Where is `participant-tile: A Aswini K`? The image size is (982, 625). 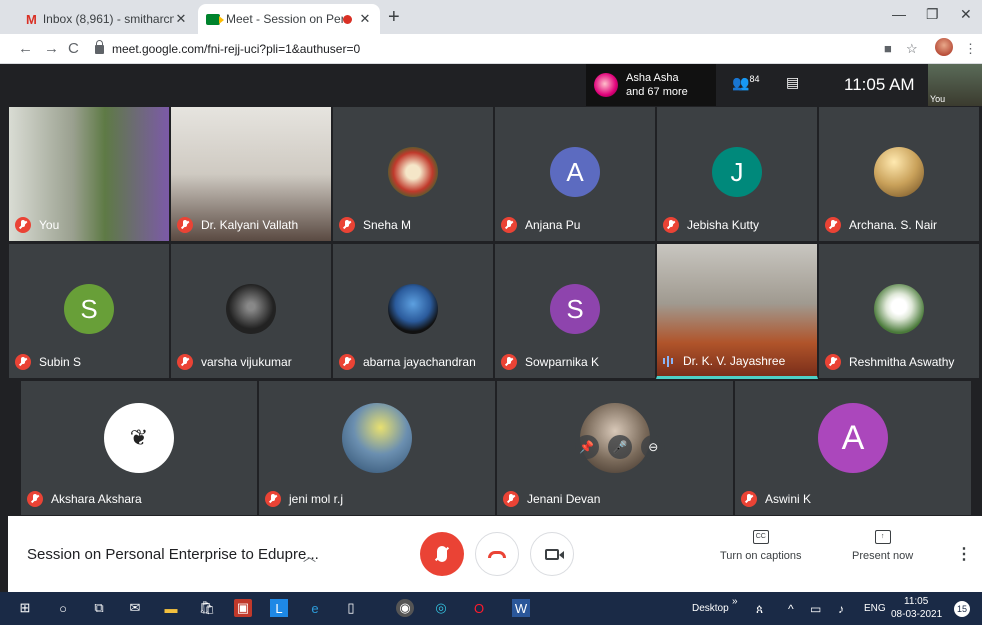 participant-tile: A Aswini K is located at coordinates (853, 448).